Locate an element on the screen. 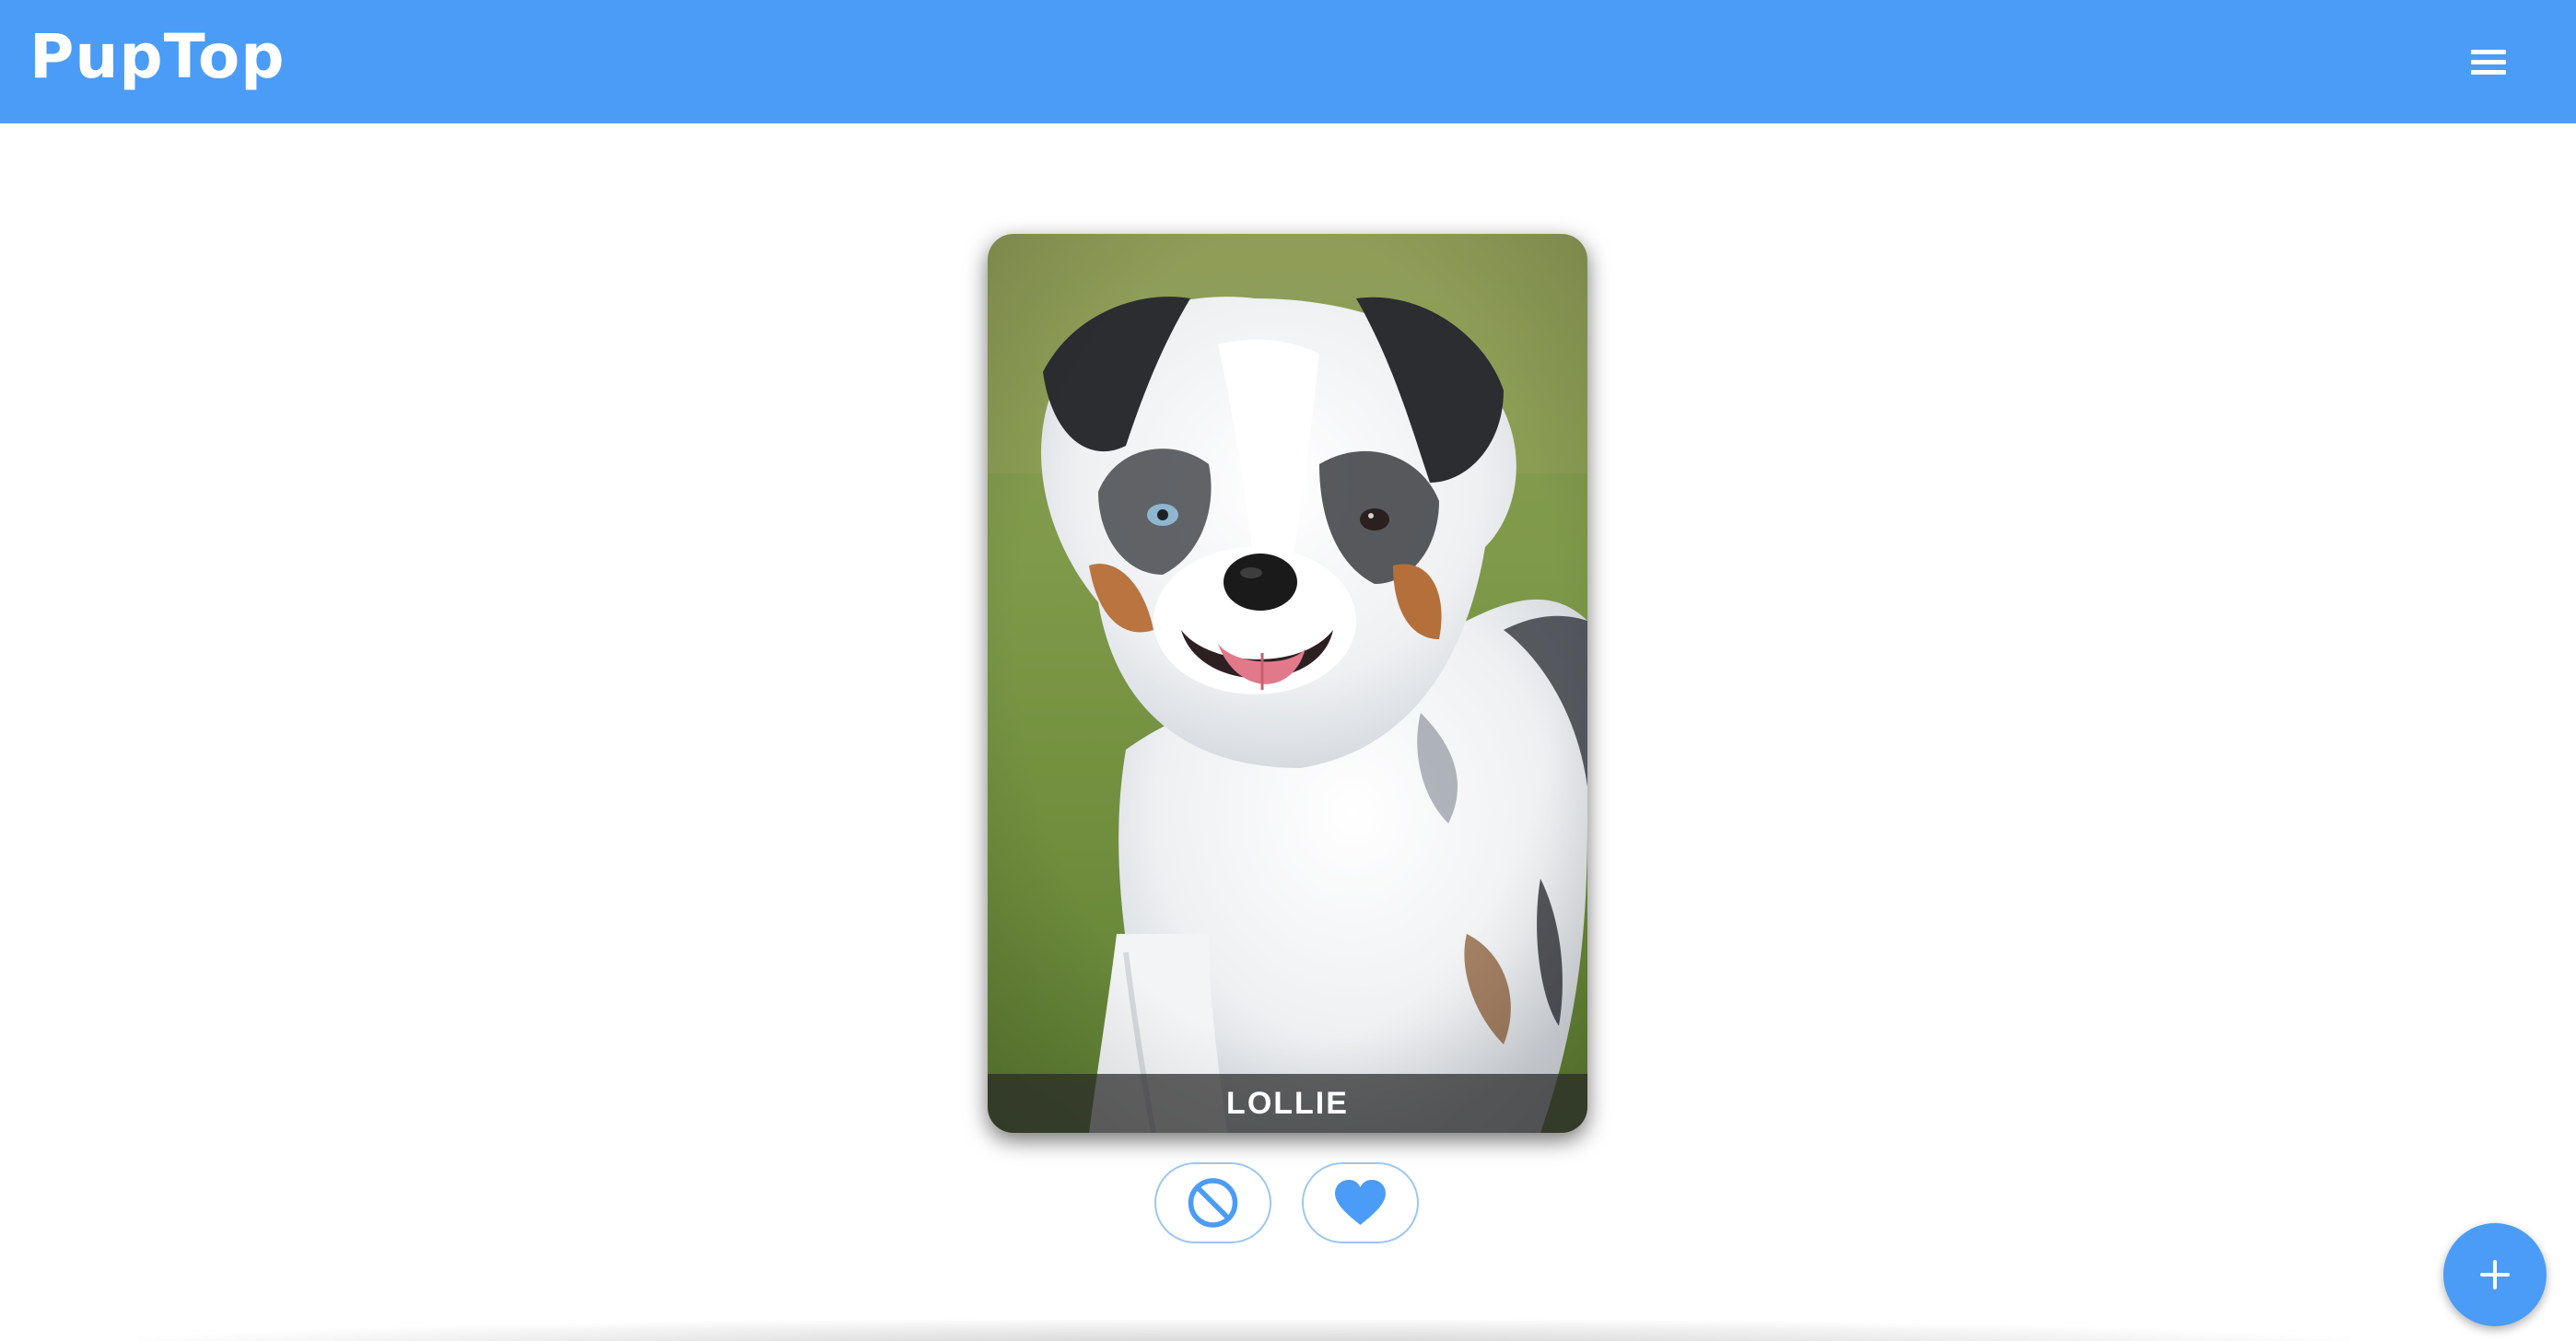  block-icon is located at coordinates (1213, 1203).